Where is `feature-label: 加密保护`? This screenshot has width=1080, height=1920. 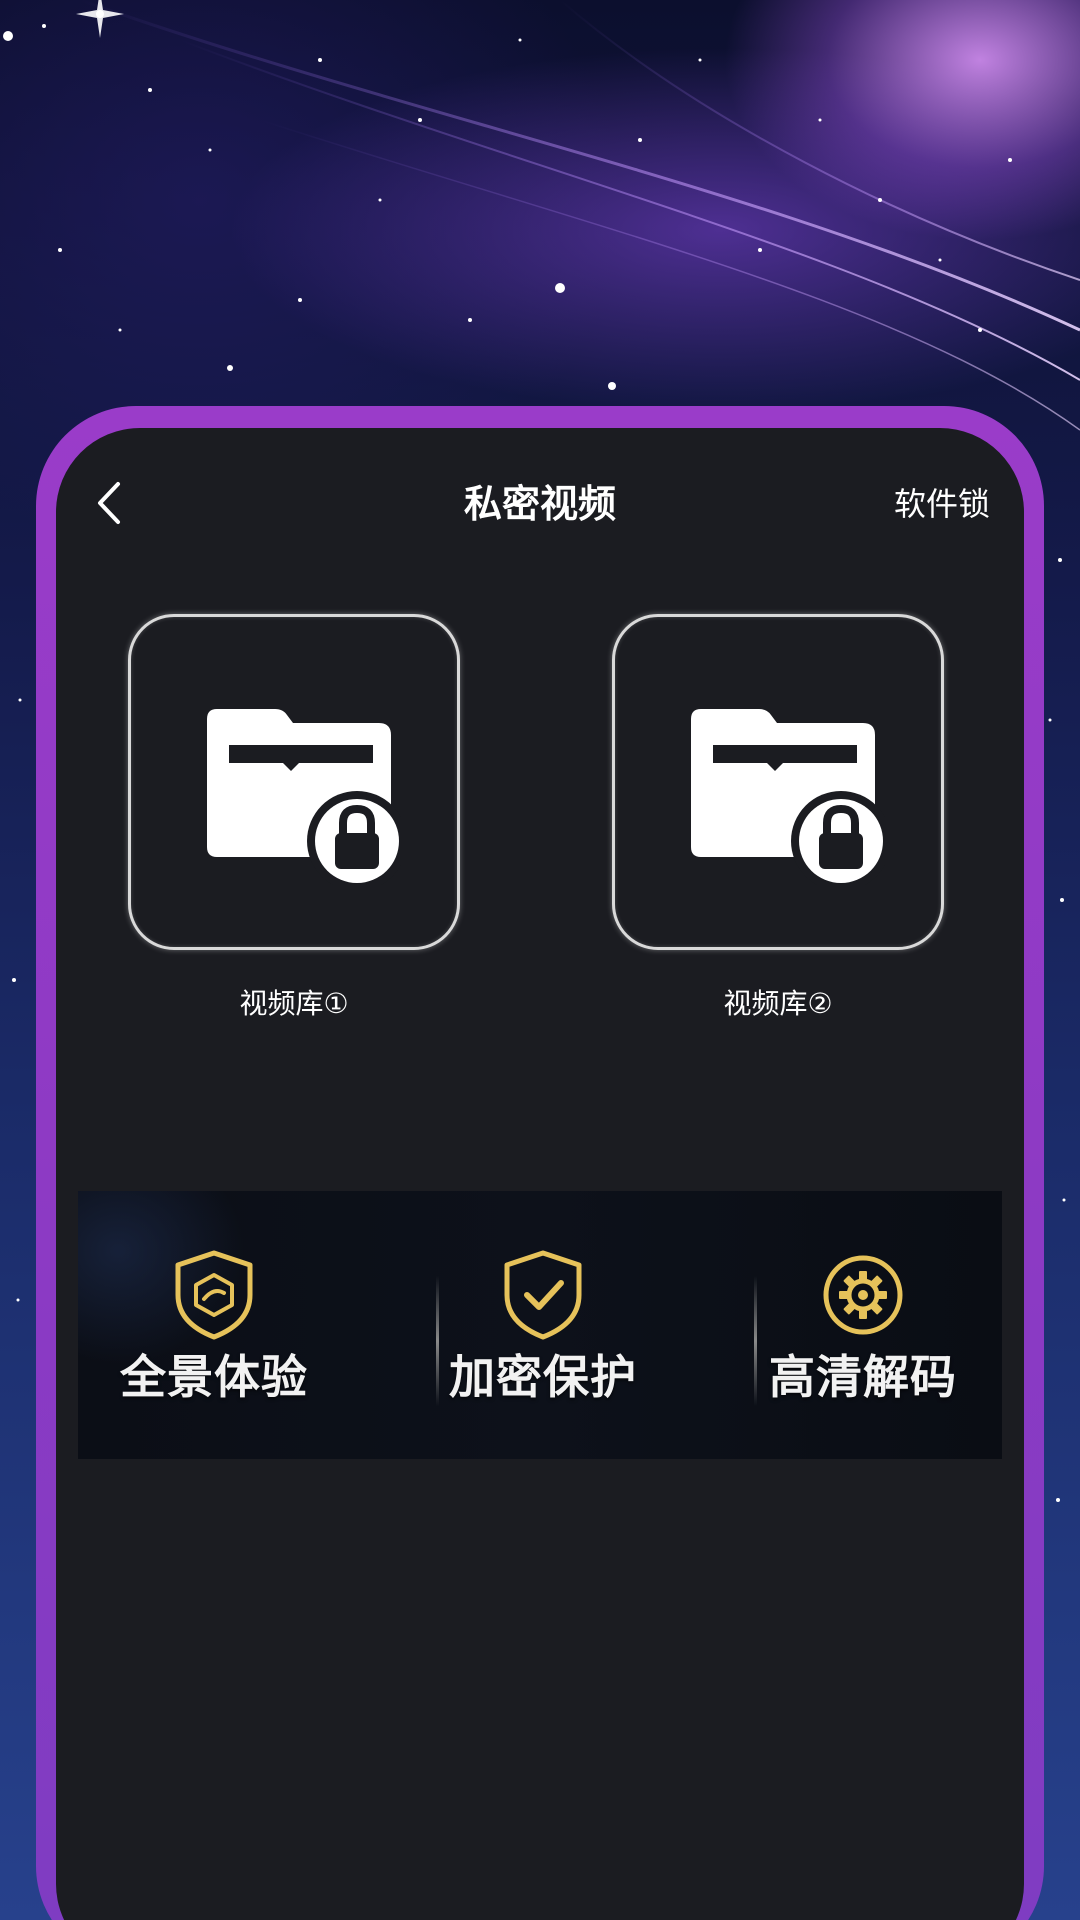 feature-label: 加密保护 is located at coordinates (543, 1377).